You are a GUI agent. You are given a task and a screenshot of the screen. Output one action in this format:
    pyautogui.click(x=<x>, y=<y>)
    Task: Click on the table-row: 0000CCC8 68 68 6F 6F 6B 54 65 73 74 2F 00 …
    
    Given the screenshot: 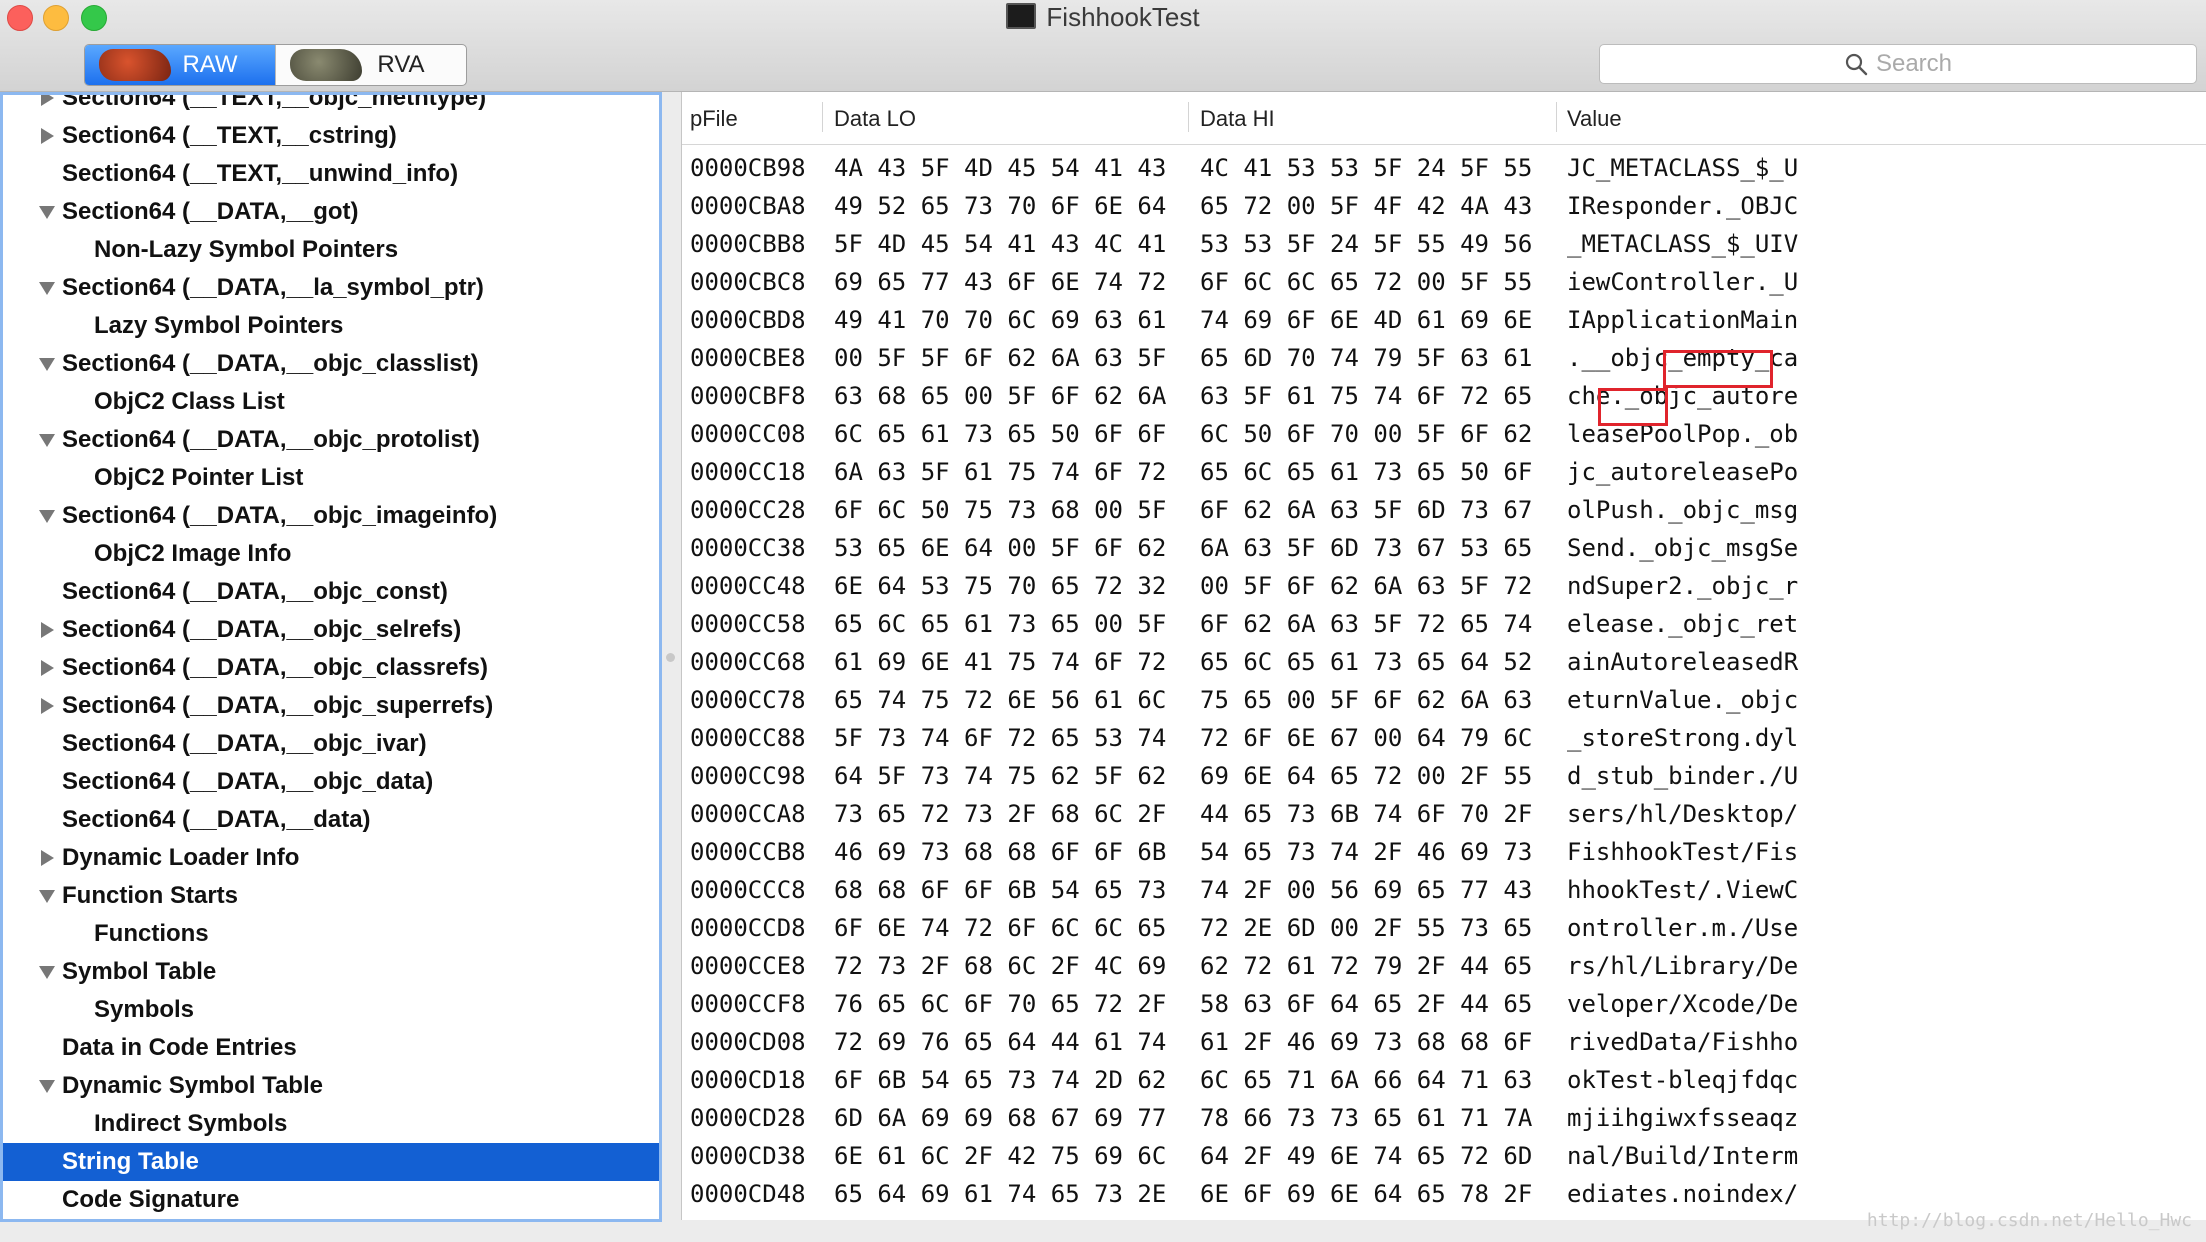 What is the action you would take?
    pyautogui.click(x=1444, y=890)
    